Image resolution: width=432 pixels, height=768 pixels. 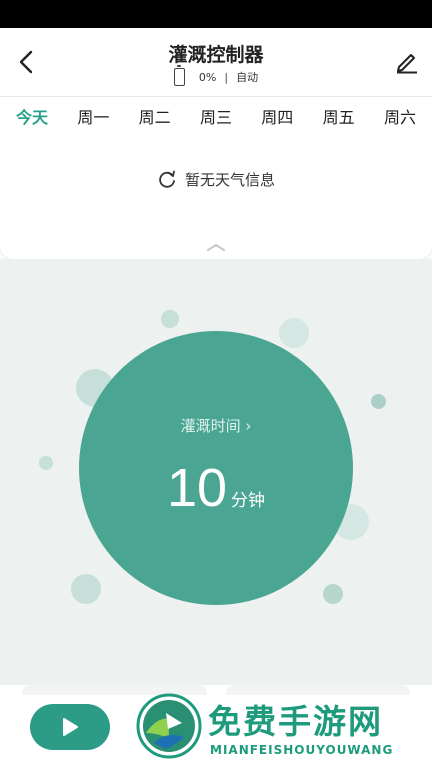 I want to click on duration-value: 10, so click(x=197, y=488).